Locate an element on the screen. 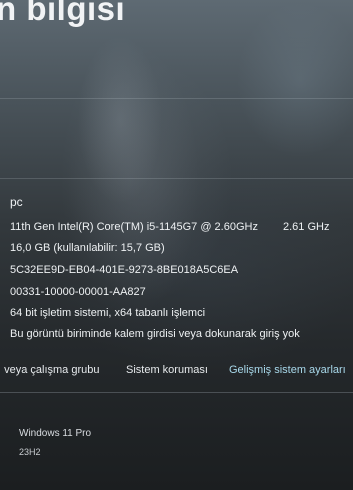 The image size is (353, 490). page-title: n bilgisi is located at coordinates (63, 13).